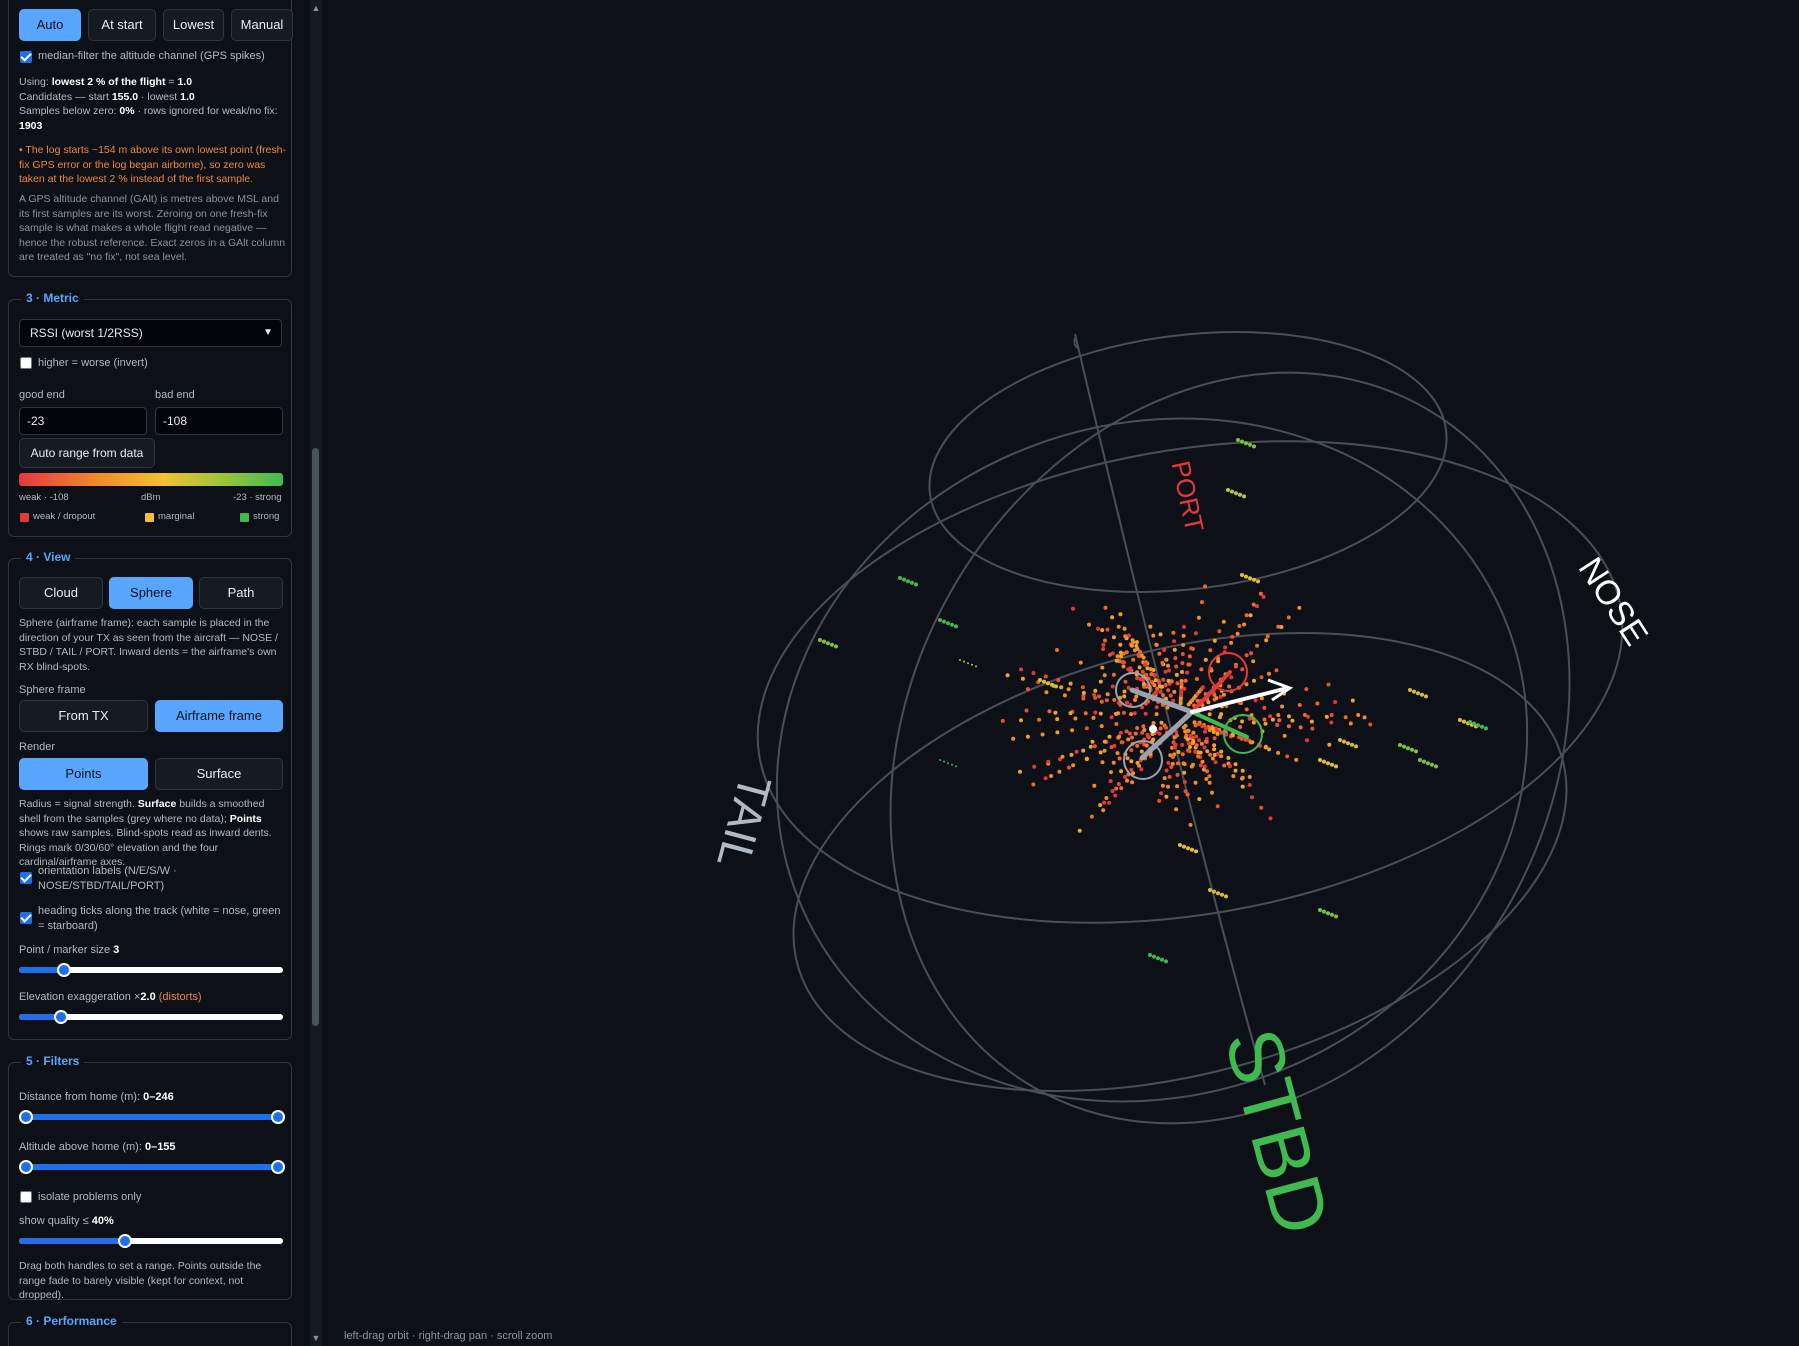 Image resolution: width=1799 pixels, height=1346 pixels. I want to click on invert-checkbox, so click(26, 363).